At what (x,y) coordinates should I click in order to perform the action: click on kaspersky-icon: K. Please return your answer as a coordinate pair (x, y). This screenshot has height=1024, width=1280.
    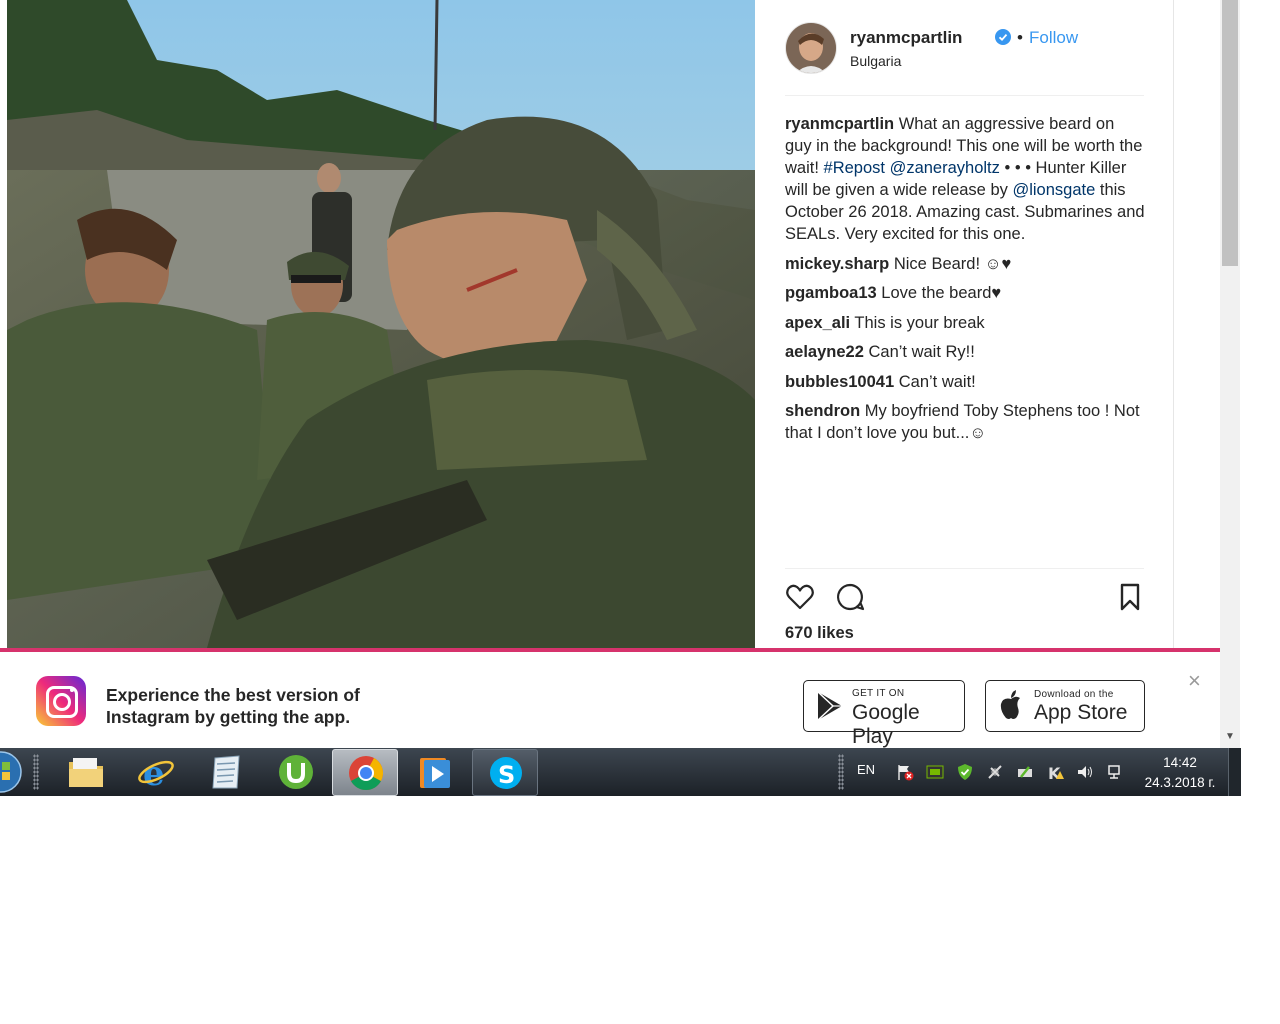
    Looking at the image, I should click on (1055, 772).